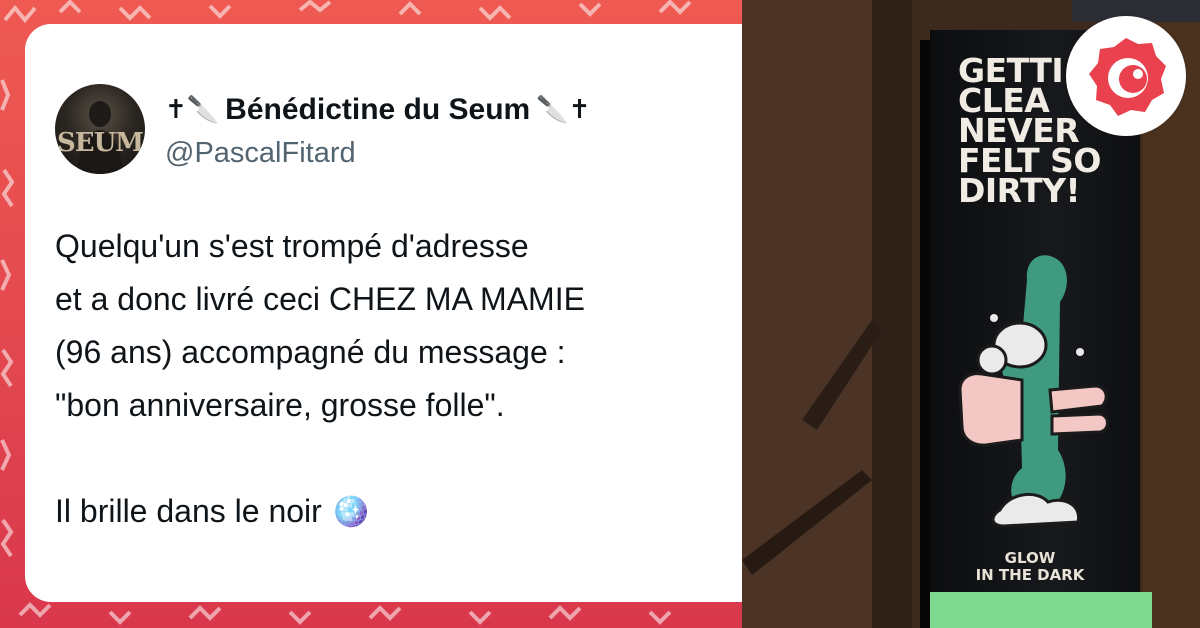 This screenshot has height=628, width=1200. Describe the element at coordinates (188, 511) in the screenshot. I see `tweet-line: Il brille dans le noir` at that location.